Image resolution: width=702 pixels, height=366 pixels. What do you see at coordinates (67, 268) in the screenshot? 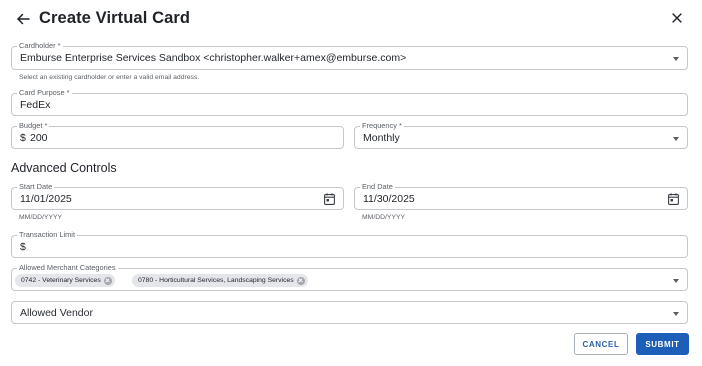
I see `merchant-categories-label: Allowed Merchant Categories` at bounding box center [67, 268].